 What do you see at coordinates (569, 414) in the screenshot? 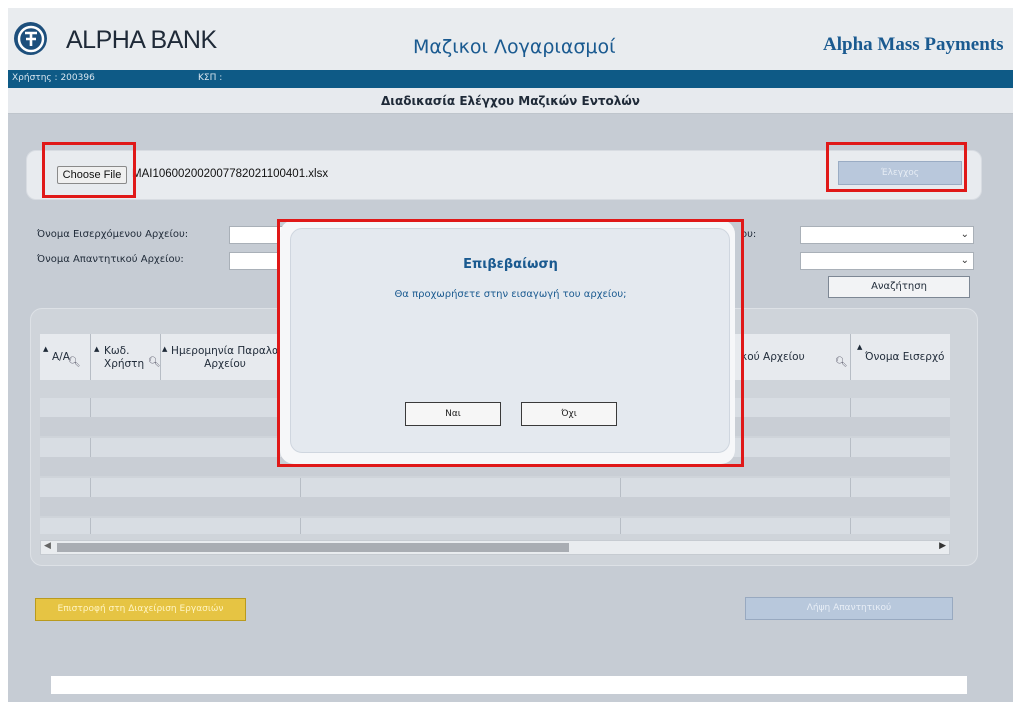
I see `confirm-no-button: Όχι` at bounding box center [569, 414].